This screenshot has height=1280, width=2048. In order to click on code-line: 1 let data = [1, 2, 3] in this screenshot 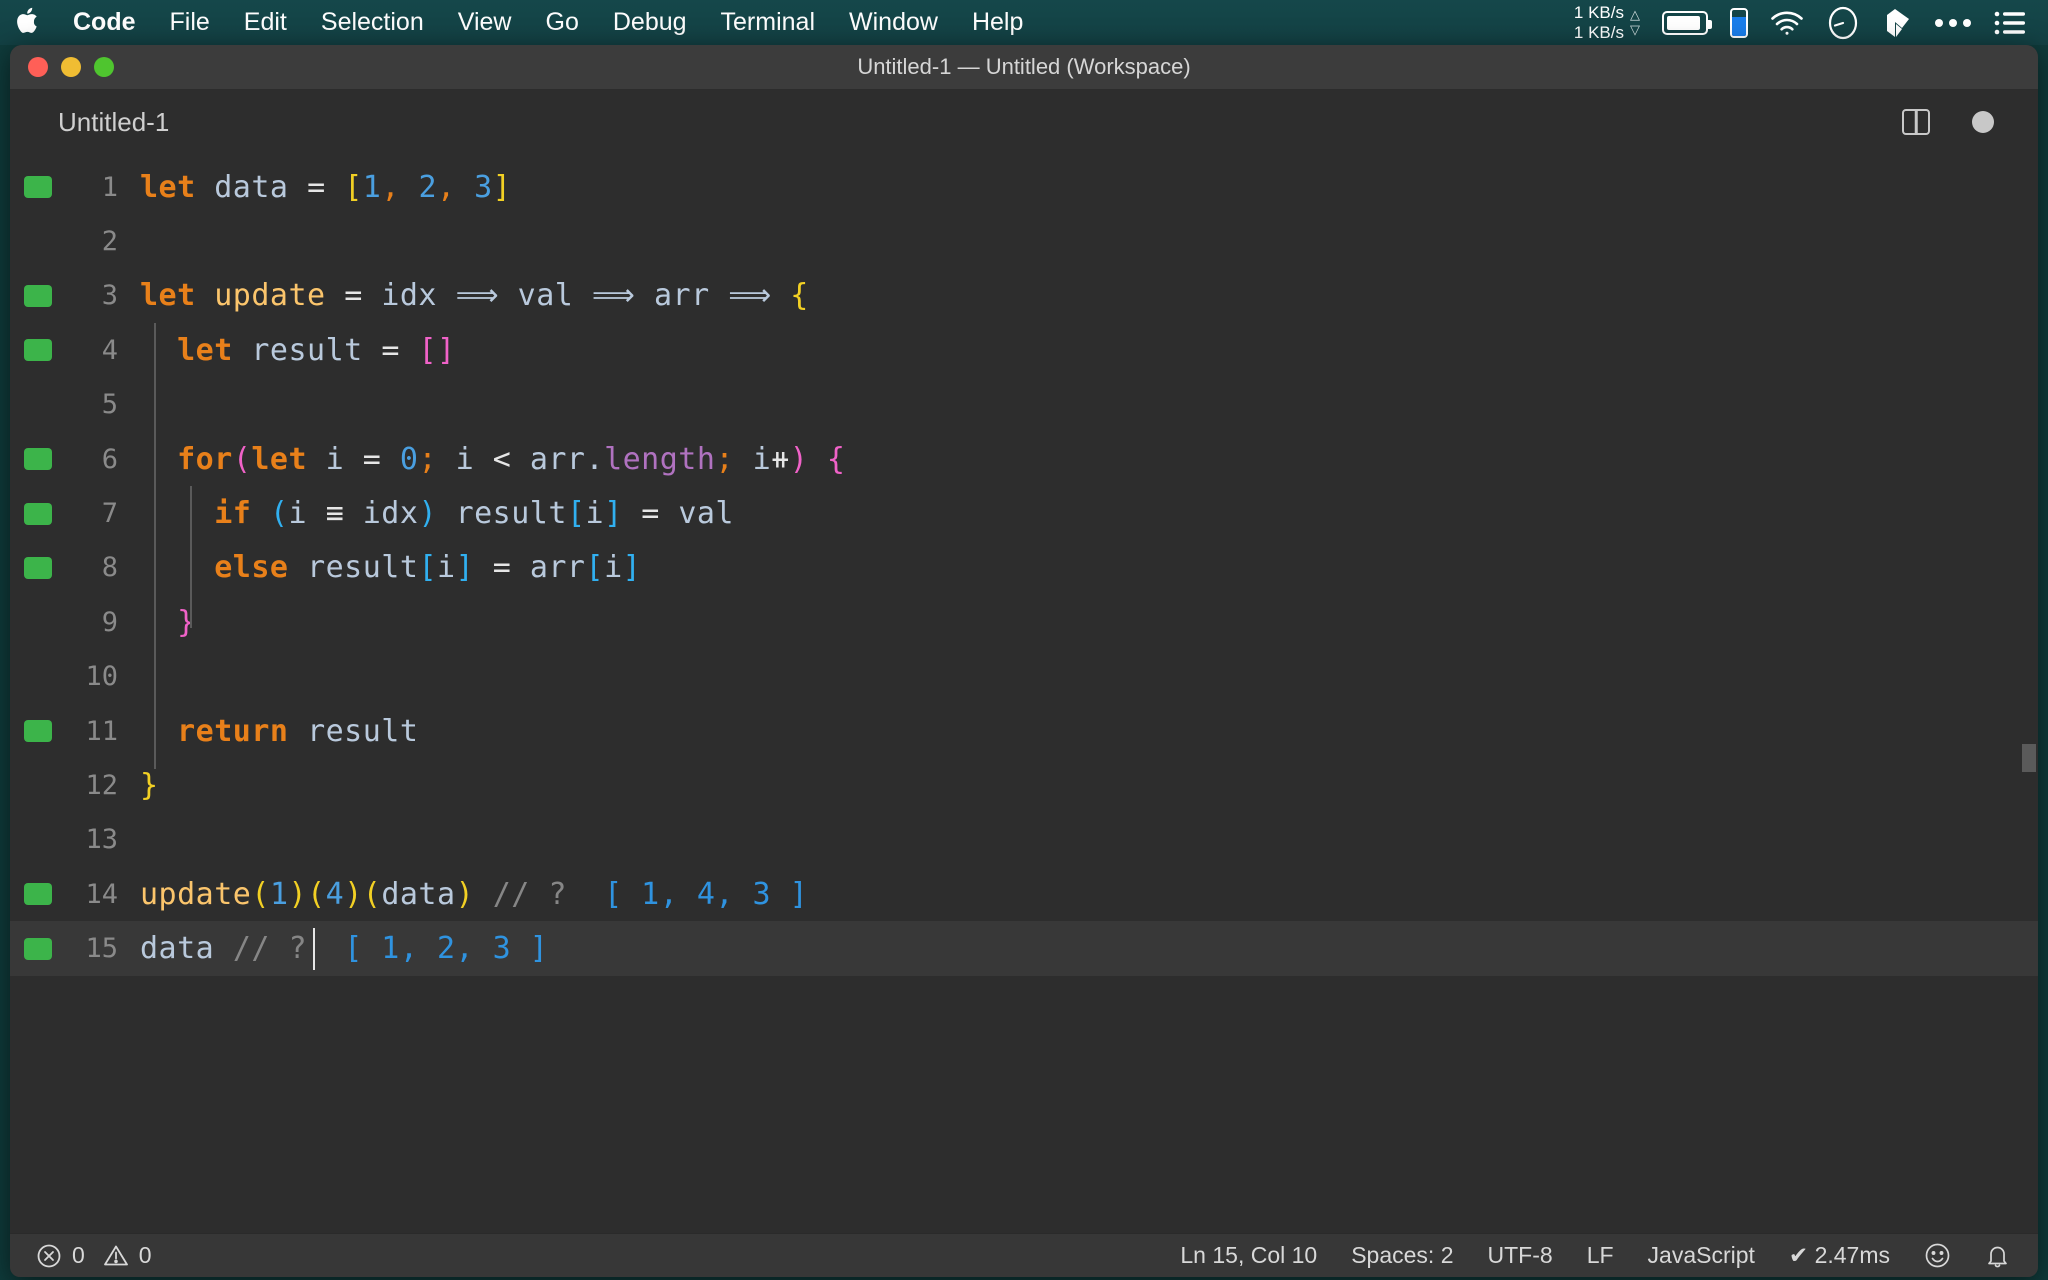, I will do `click(1024, 187)`.